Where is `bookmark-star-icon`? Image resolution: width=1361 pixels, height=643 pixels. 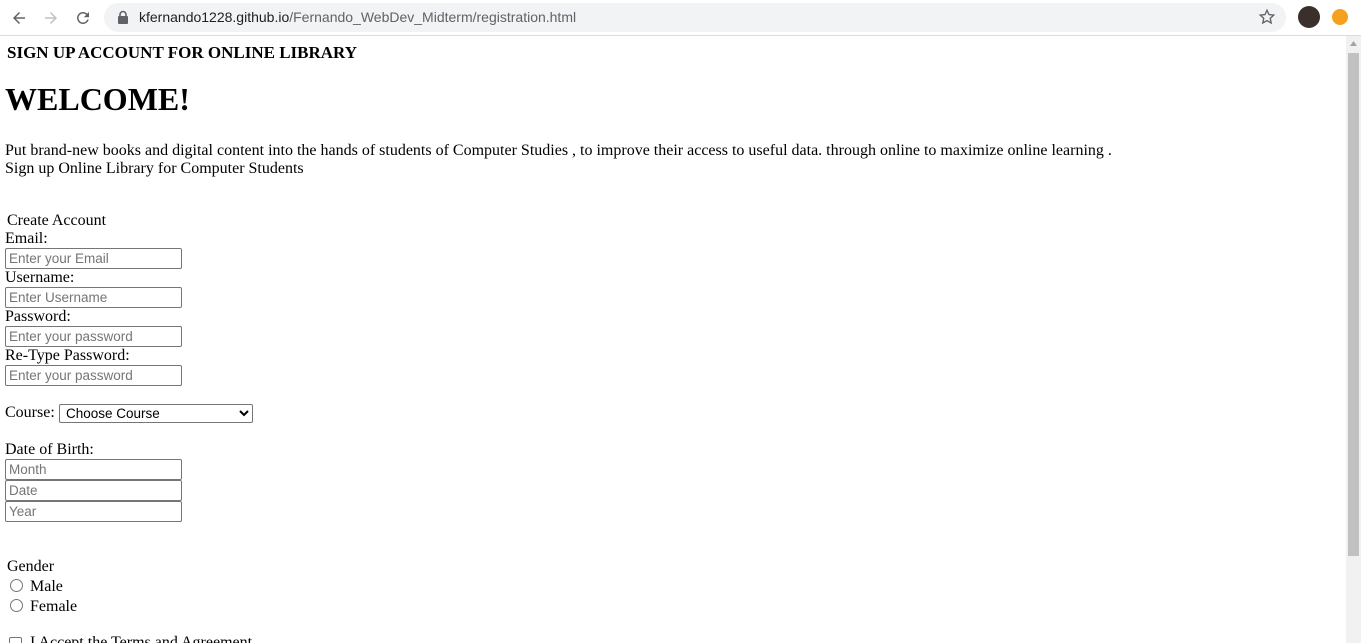
bookmark-star-icon is located at coordinates (1267, 17).